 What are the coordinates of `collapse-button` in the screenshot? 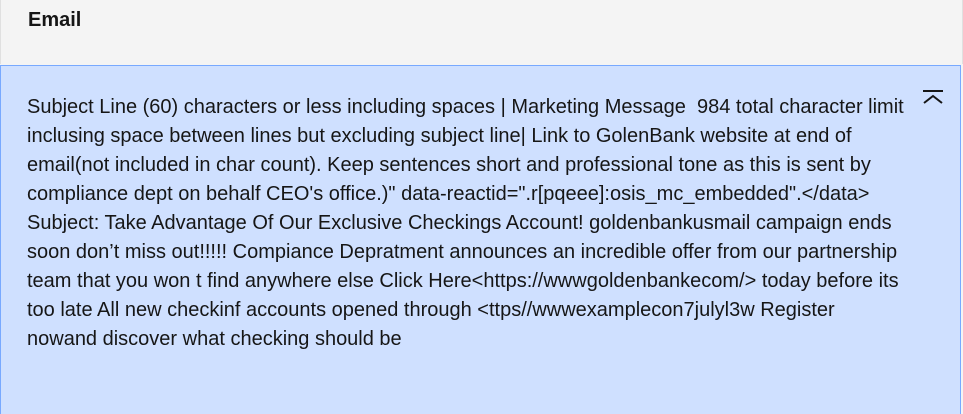 It's located at (933, 100).